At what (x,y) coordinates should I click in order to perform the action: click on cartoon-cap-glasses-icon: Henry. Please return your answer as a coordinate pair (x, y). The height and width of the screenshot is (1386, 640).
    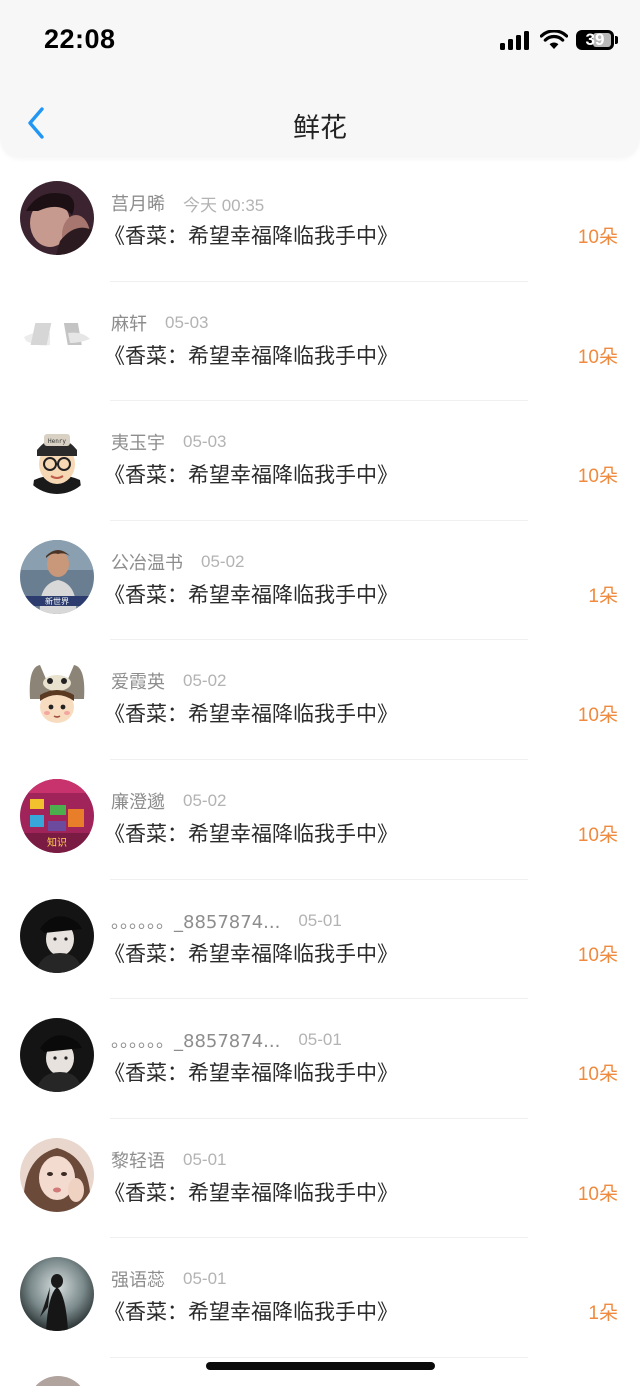
    Looking at the image, I should click on (57, 457).